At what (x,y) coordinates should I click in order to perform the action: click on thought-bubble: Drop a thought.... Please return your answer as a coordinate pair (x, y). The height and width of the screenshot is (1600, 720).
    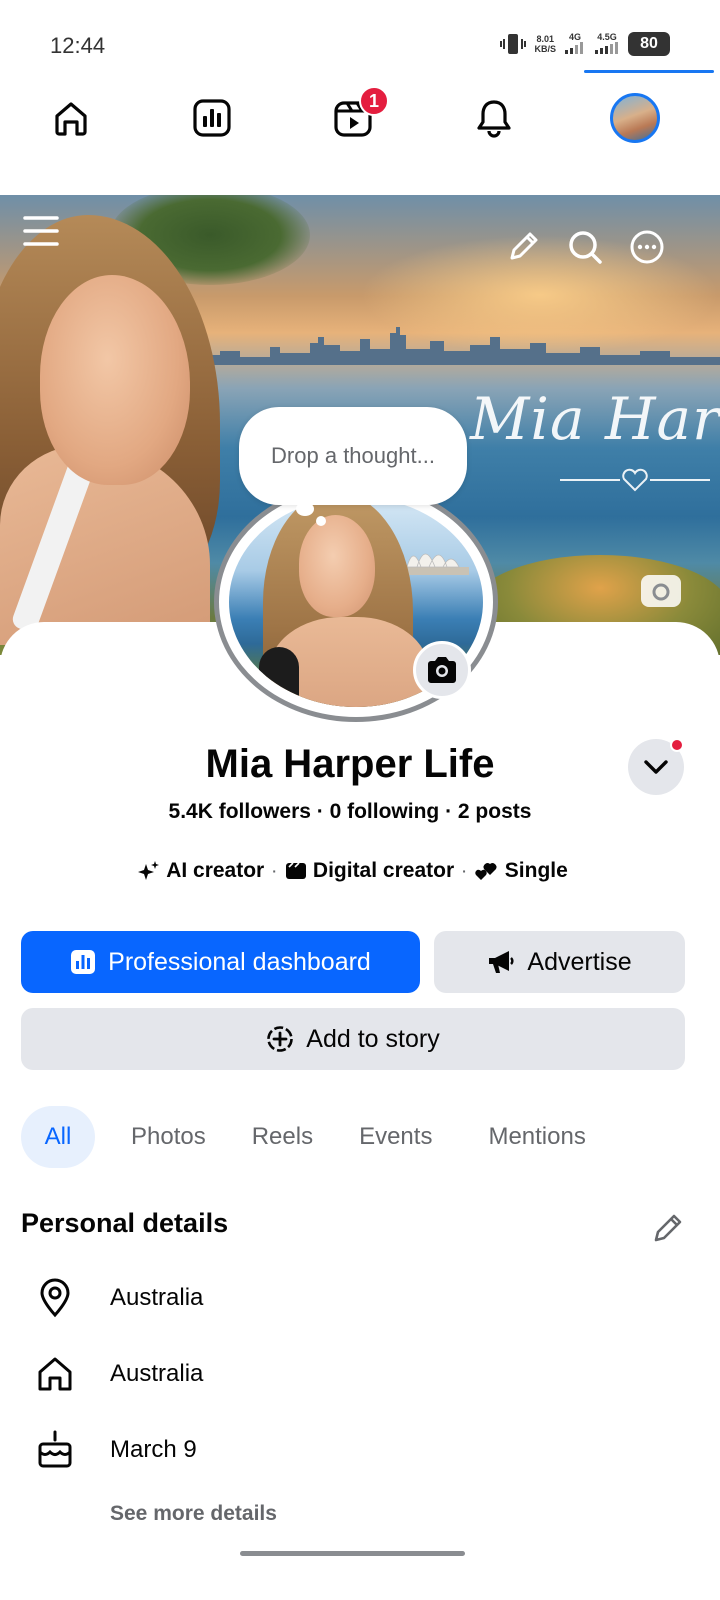
    Looking at the image, I should click on (353, 456).